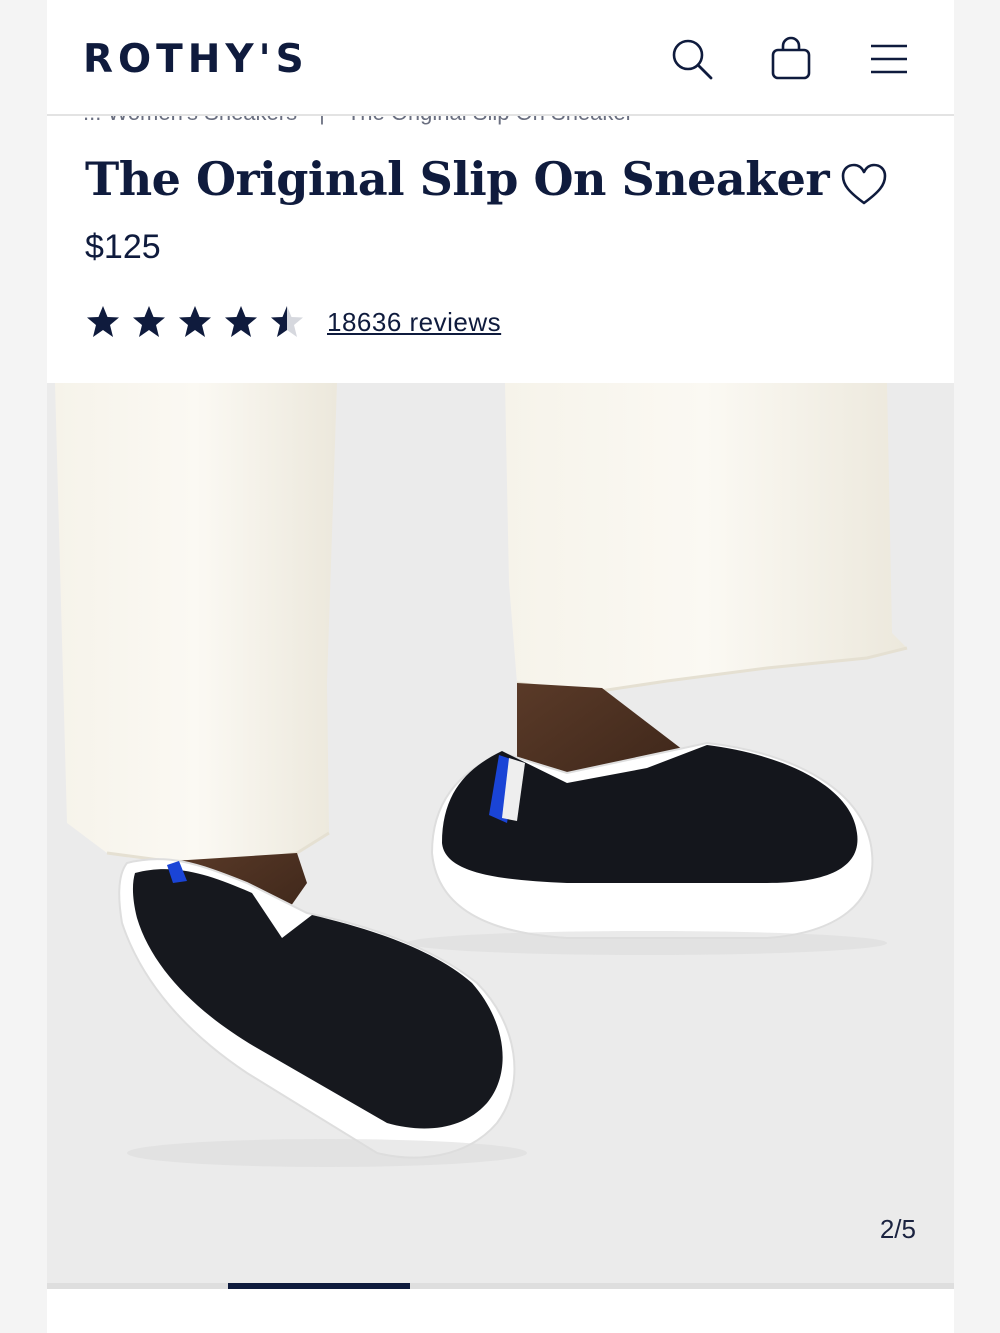 Image resolution: width=1000 pixels, height=1333 pixels. What do you see at coordinates (791, 59) in the screenshot?
I see `bag-icon` at bounding box center [791, 59].